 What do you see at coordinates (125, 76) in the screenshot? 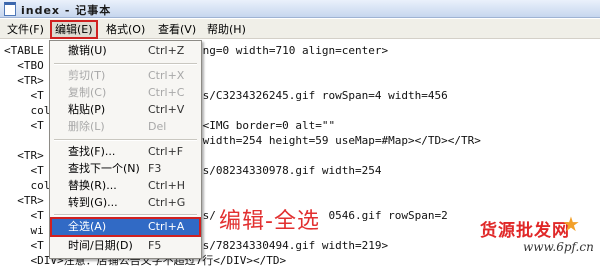
I see `menu-item-cut: 剪切(T) Ctrl+X` at bounding box center [125, 76].